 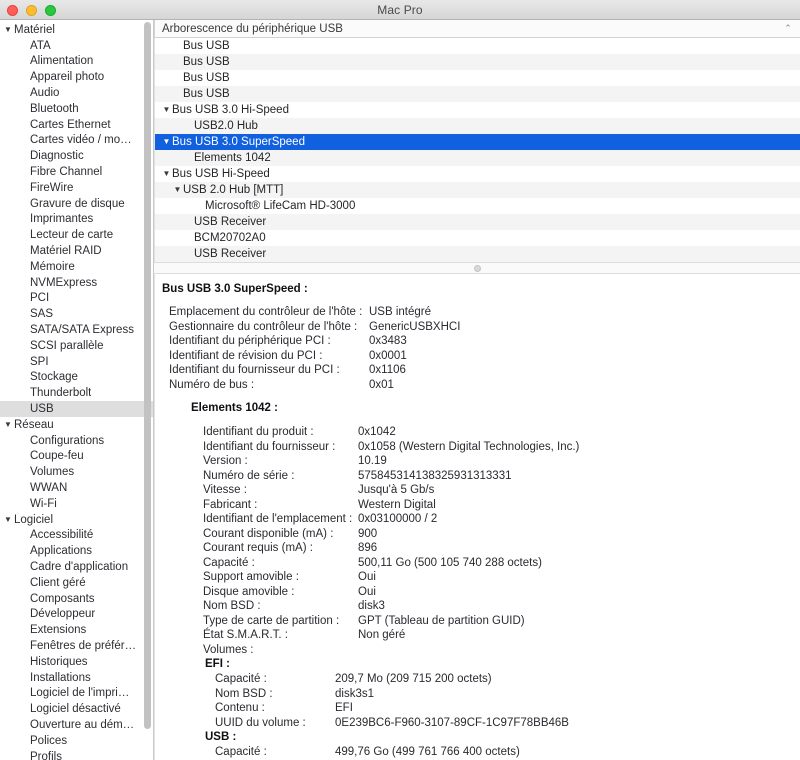 What do you see at coordinates (39, 361) in the screenshot?
I see `sidebar-item-label: SPI` at bounding box center [39, 361].